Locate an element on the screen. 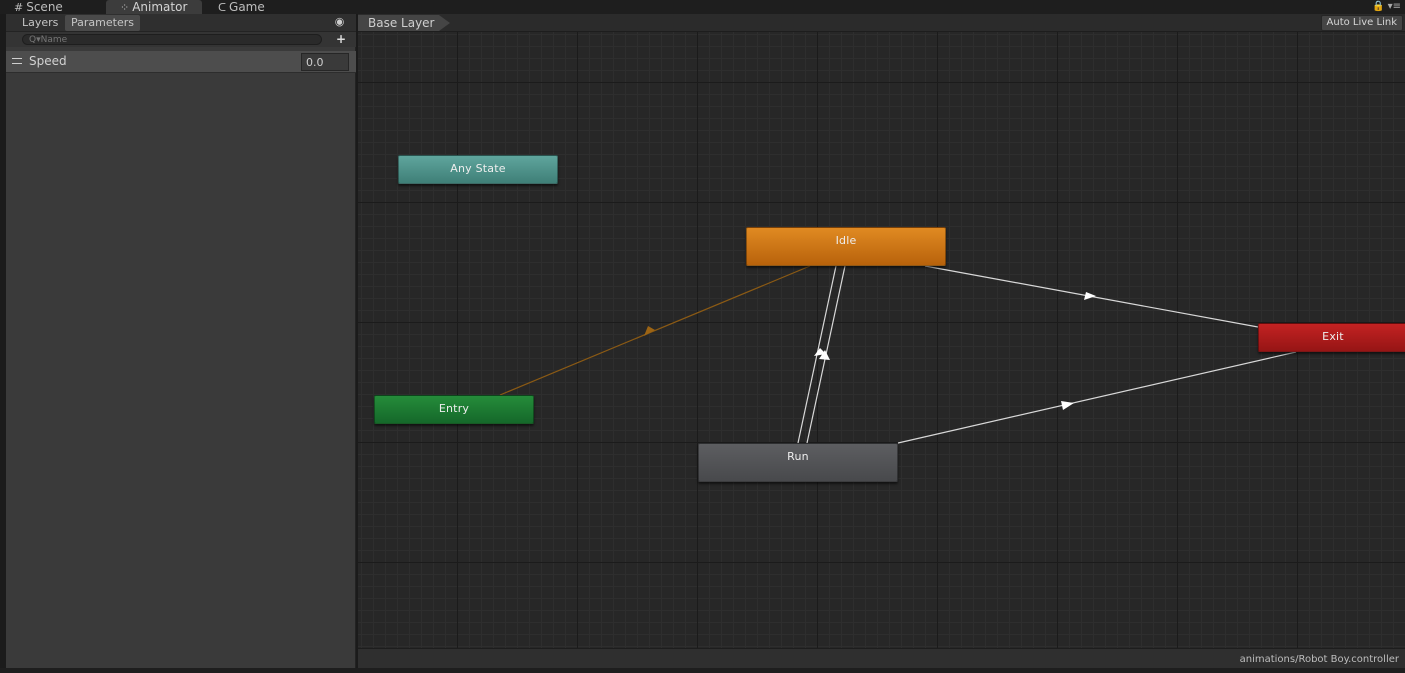 Image resolution: width=1405 pixels, height=673 pixels. state-any-state-label: Any State is located at coordinates (478, 168).